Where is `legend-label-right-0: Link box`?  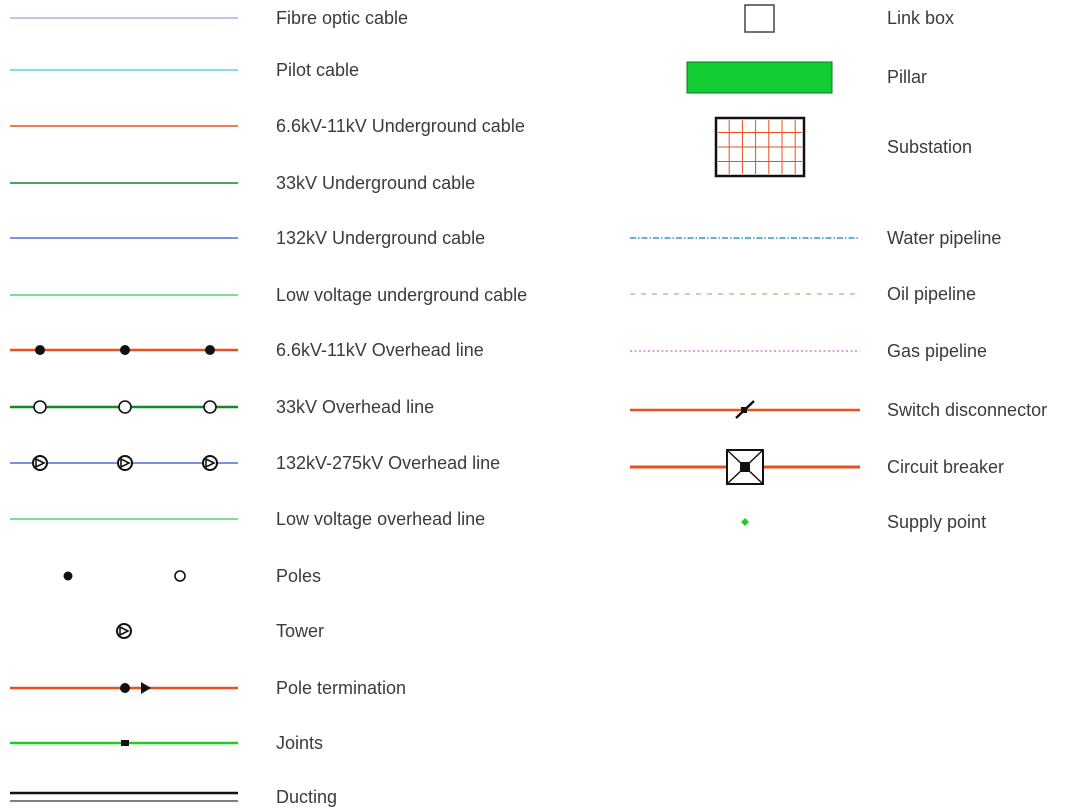
legend-label-right-0: Link box is located at coordinates (921, 18).